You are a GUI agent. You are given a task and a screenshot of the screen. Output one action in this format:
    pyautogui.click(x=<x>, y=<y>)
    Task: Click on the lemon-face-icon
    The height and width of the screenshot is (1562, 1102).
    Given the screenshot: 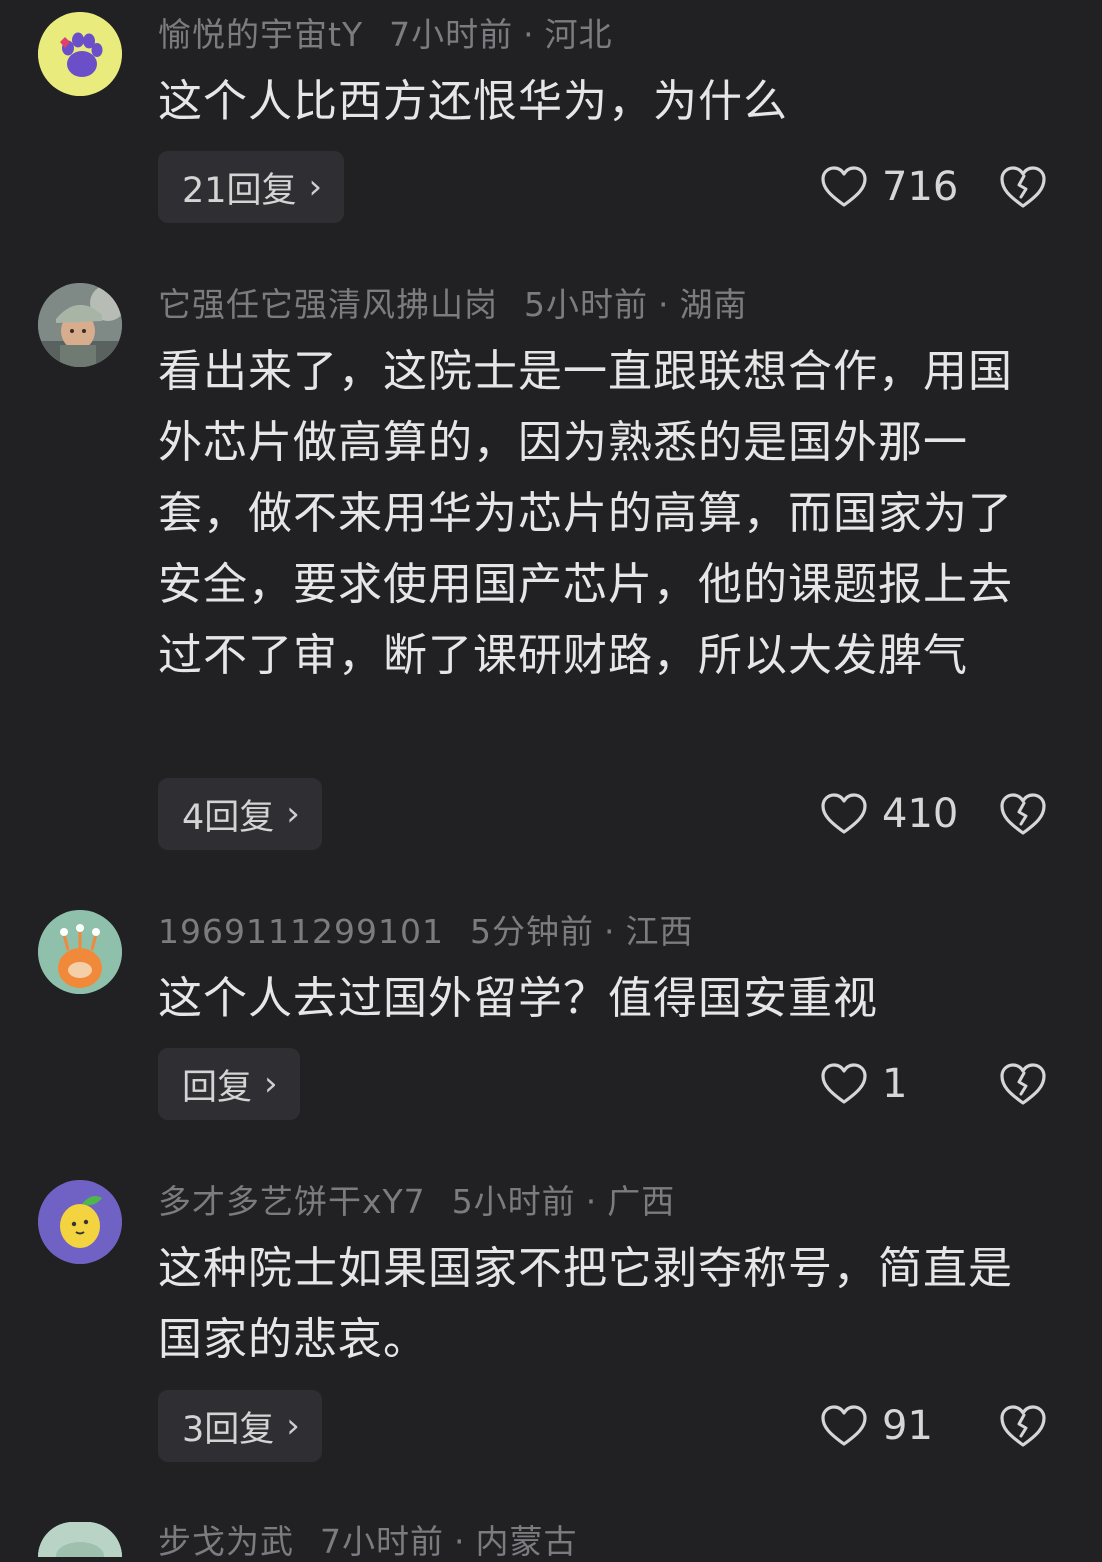 What is the action you would take?
    pyautogui.click(x=80, y=1222)
    